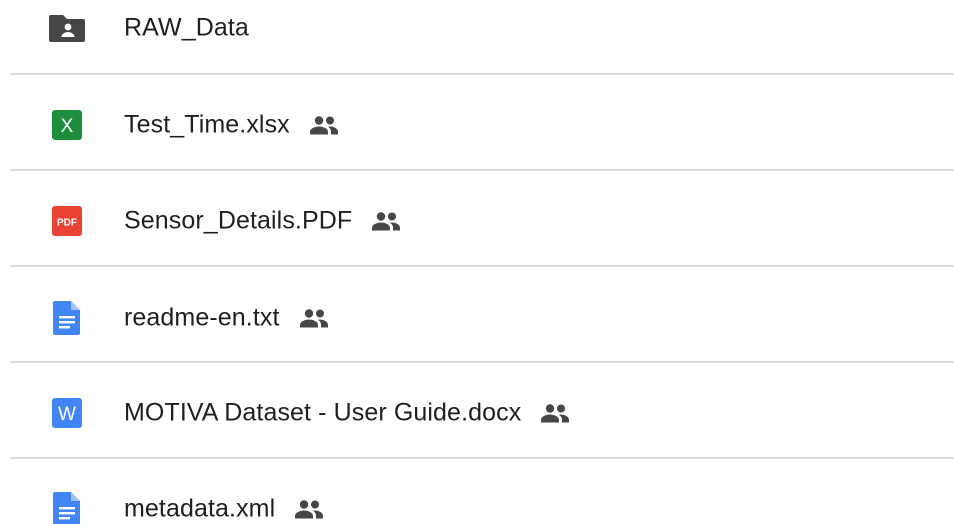  Describe the element at coordinates (200, 508) in the screenshot. I see `file-name: metadata.xml` at that location.